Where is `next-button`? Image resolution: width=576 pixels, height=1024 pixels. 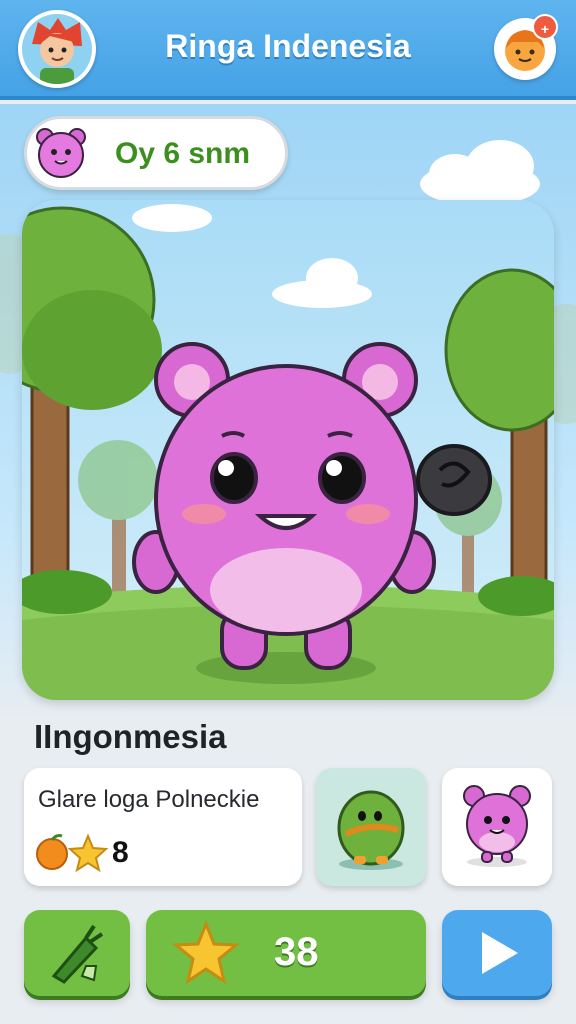
next-button is located at coordinates (497, 953).